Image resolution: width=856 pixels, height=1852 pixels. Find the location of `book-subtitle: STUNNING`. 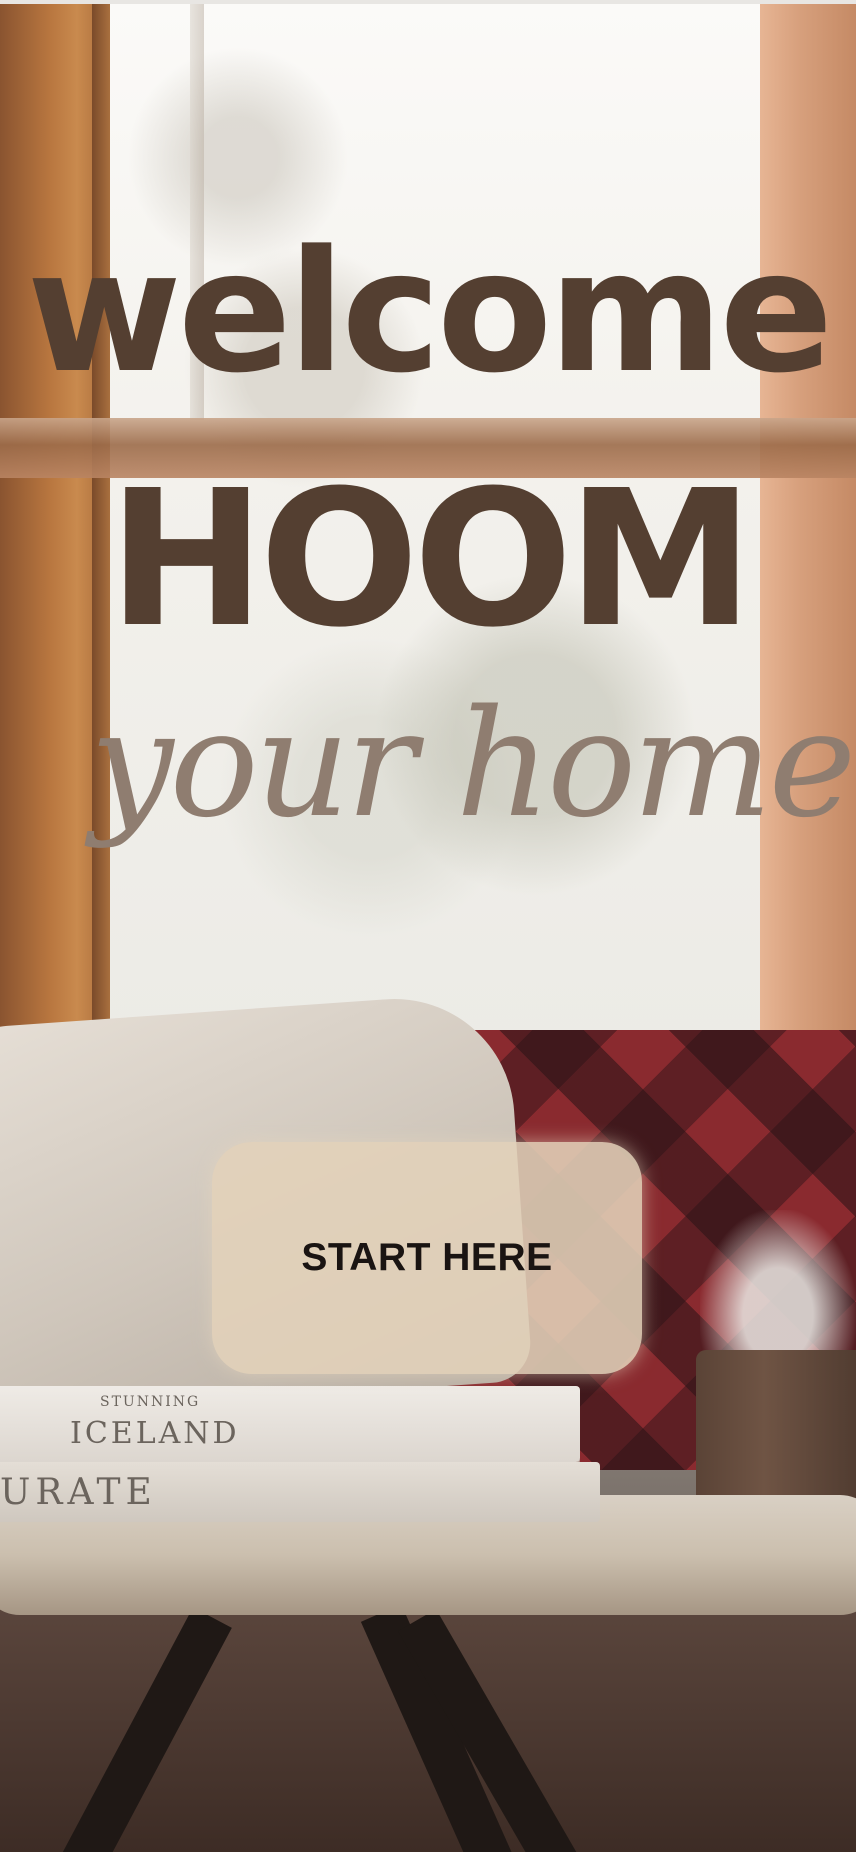

book-subtitle: STUNNING is located at coordinates (150, 1402).